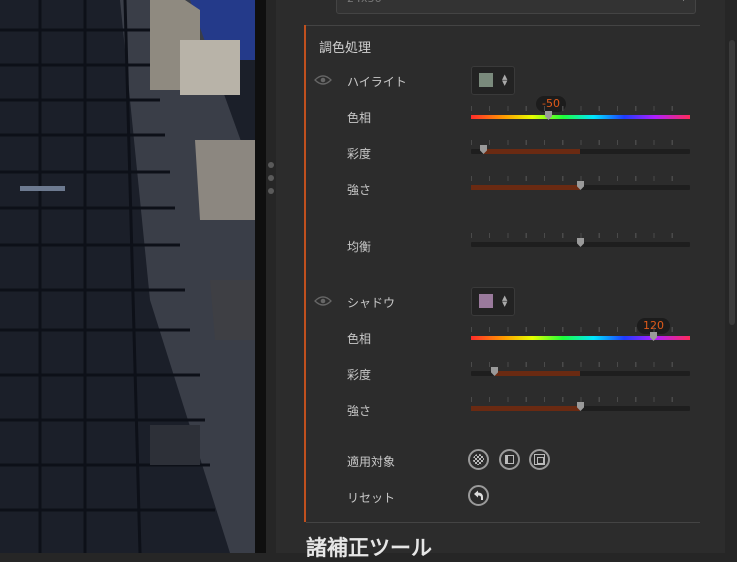  What do you see at coordinates (377, 82) in the screenshot?
I see `highlight-label: ハイライト` at bounding box center [377, 82].